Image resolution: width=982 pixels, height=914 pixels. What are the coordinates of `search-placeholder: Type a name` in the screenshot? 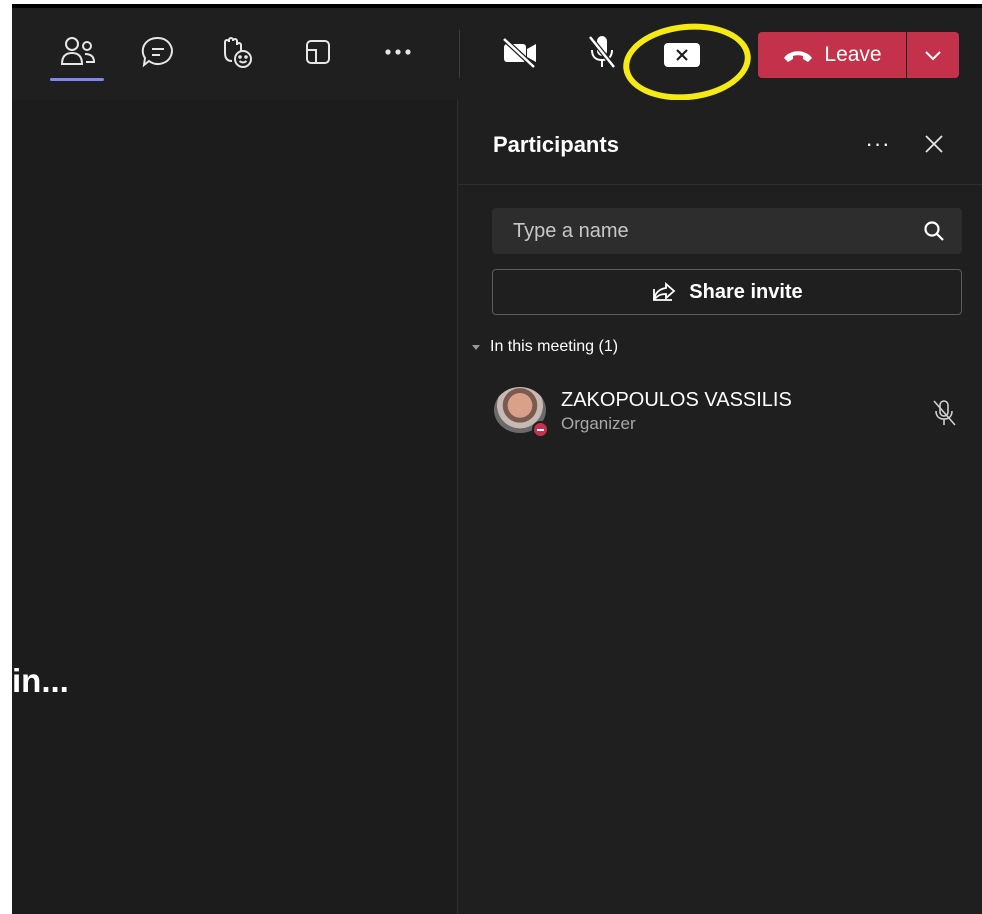 It's located at (571, 230).